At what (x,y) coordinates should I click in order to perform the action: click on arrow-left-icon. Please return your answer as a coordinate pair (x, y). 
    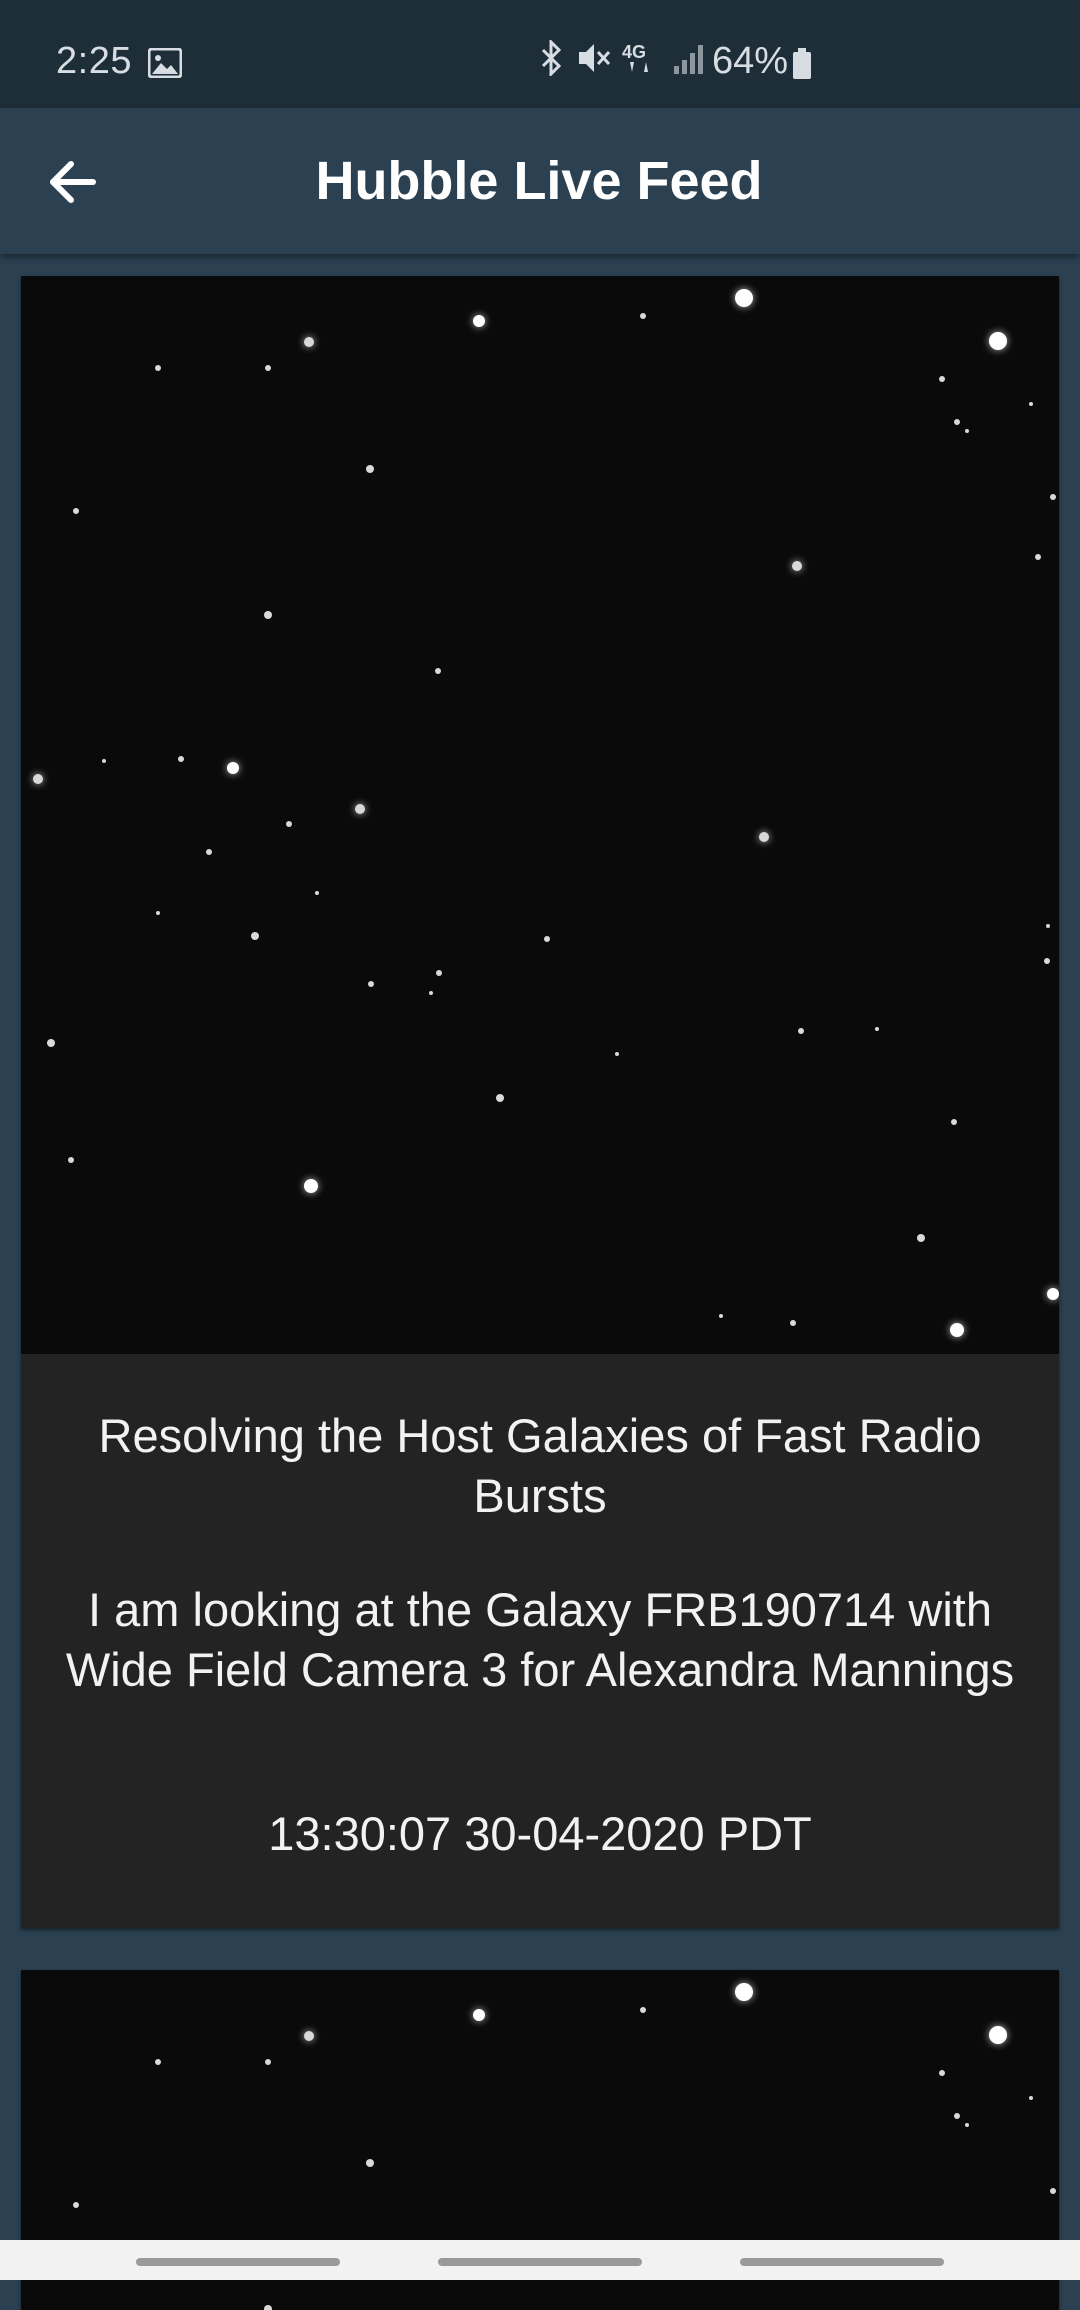
    Looking at the image, I should click on (73, 182).